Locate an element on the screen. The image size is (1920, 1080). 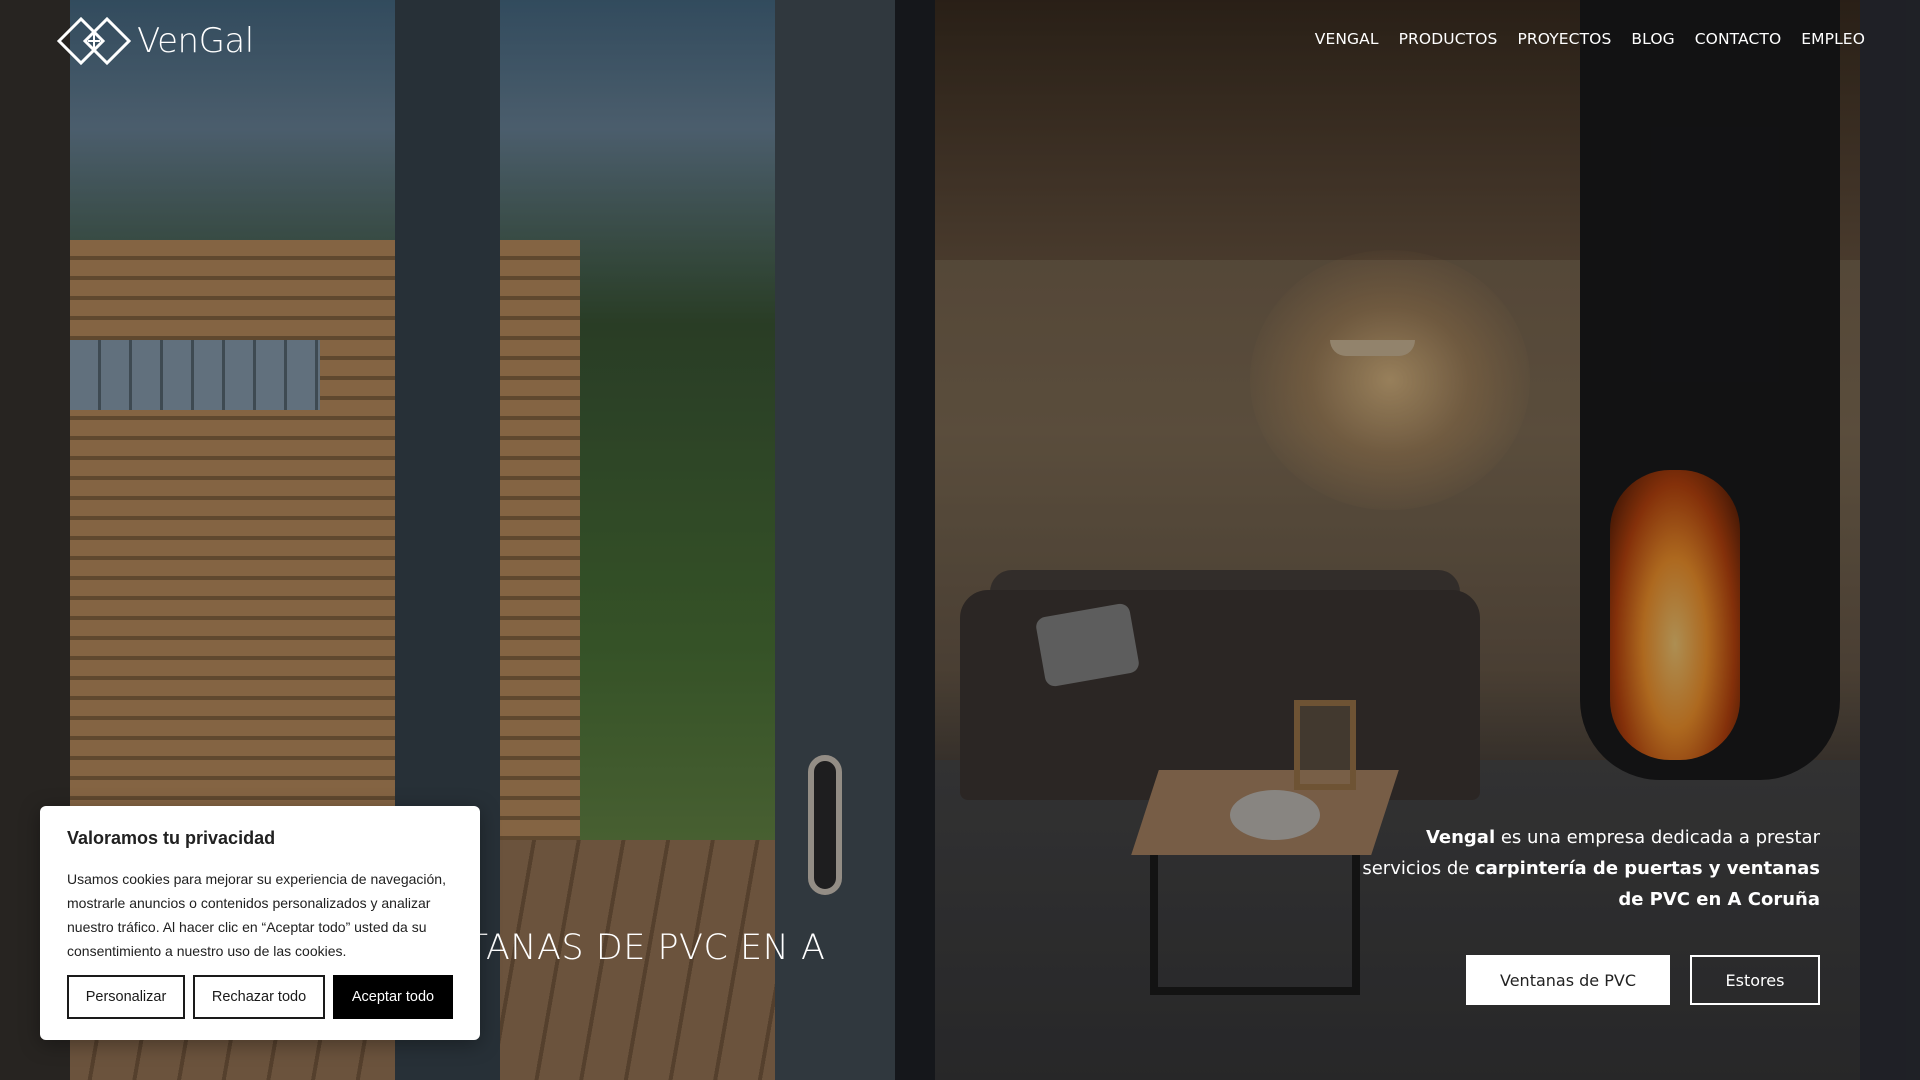
nav-item-blog: BLOG is located at coordinates (1652, 39).